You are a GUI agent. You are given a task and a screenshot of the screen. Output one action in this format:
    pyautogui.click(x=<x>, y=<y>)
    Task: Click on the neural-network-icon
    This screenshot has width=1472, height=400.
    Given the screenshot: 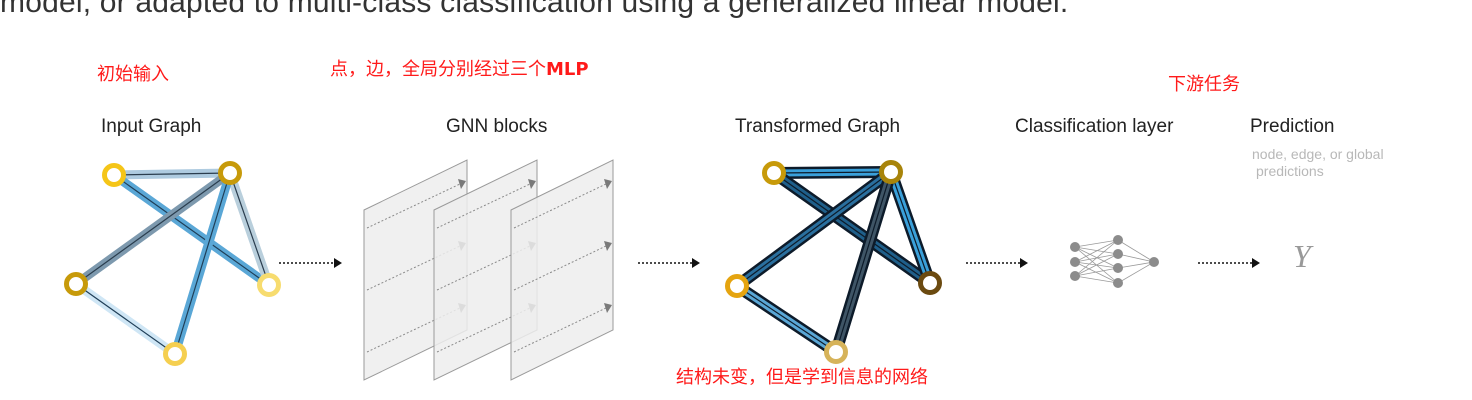 What is the action you would take?
    pyautogui.click(x=1114, y=261)
    